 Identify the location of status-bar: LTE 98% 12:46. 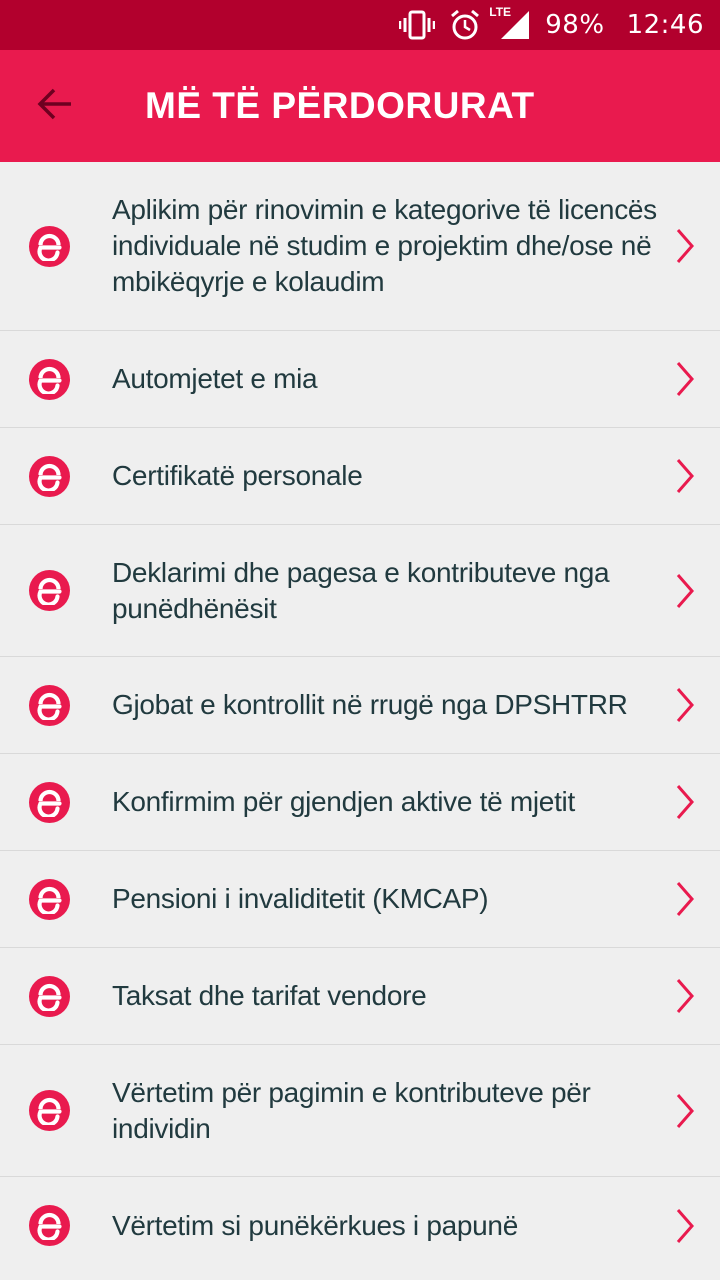
(360, 25).